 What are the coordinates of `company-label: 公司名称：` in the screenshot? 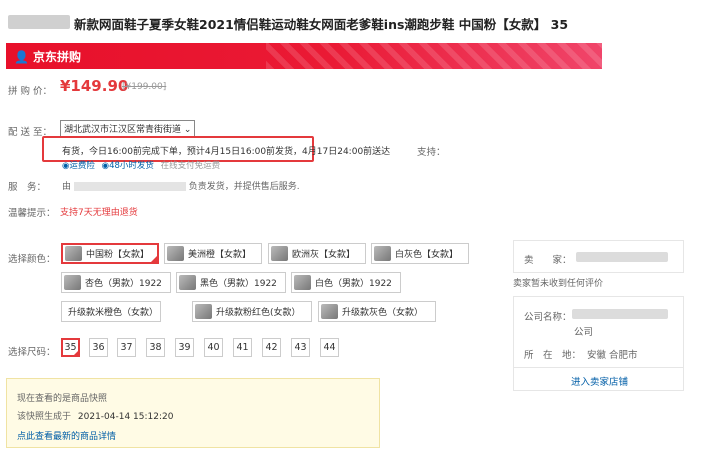 It's located at (548, 317).